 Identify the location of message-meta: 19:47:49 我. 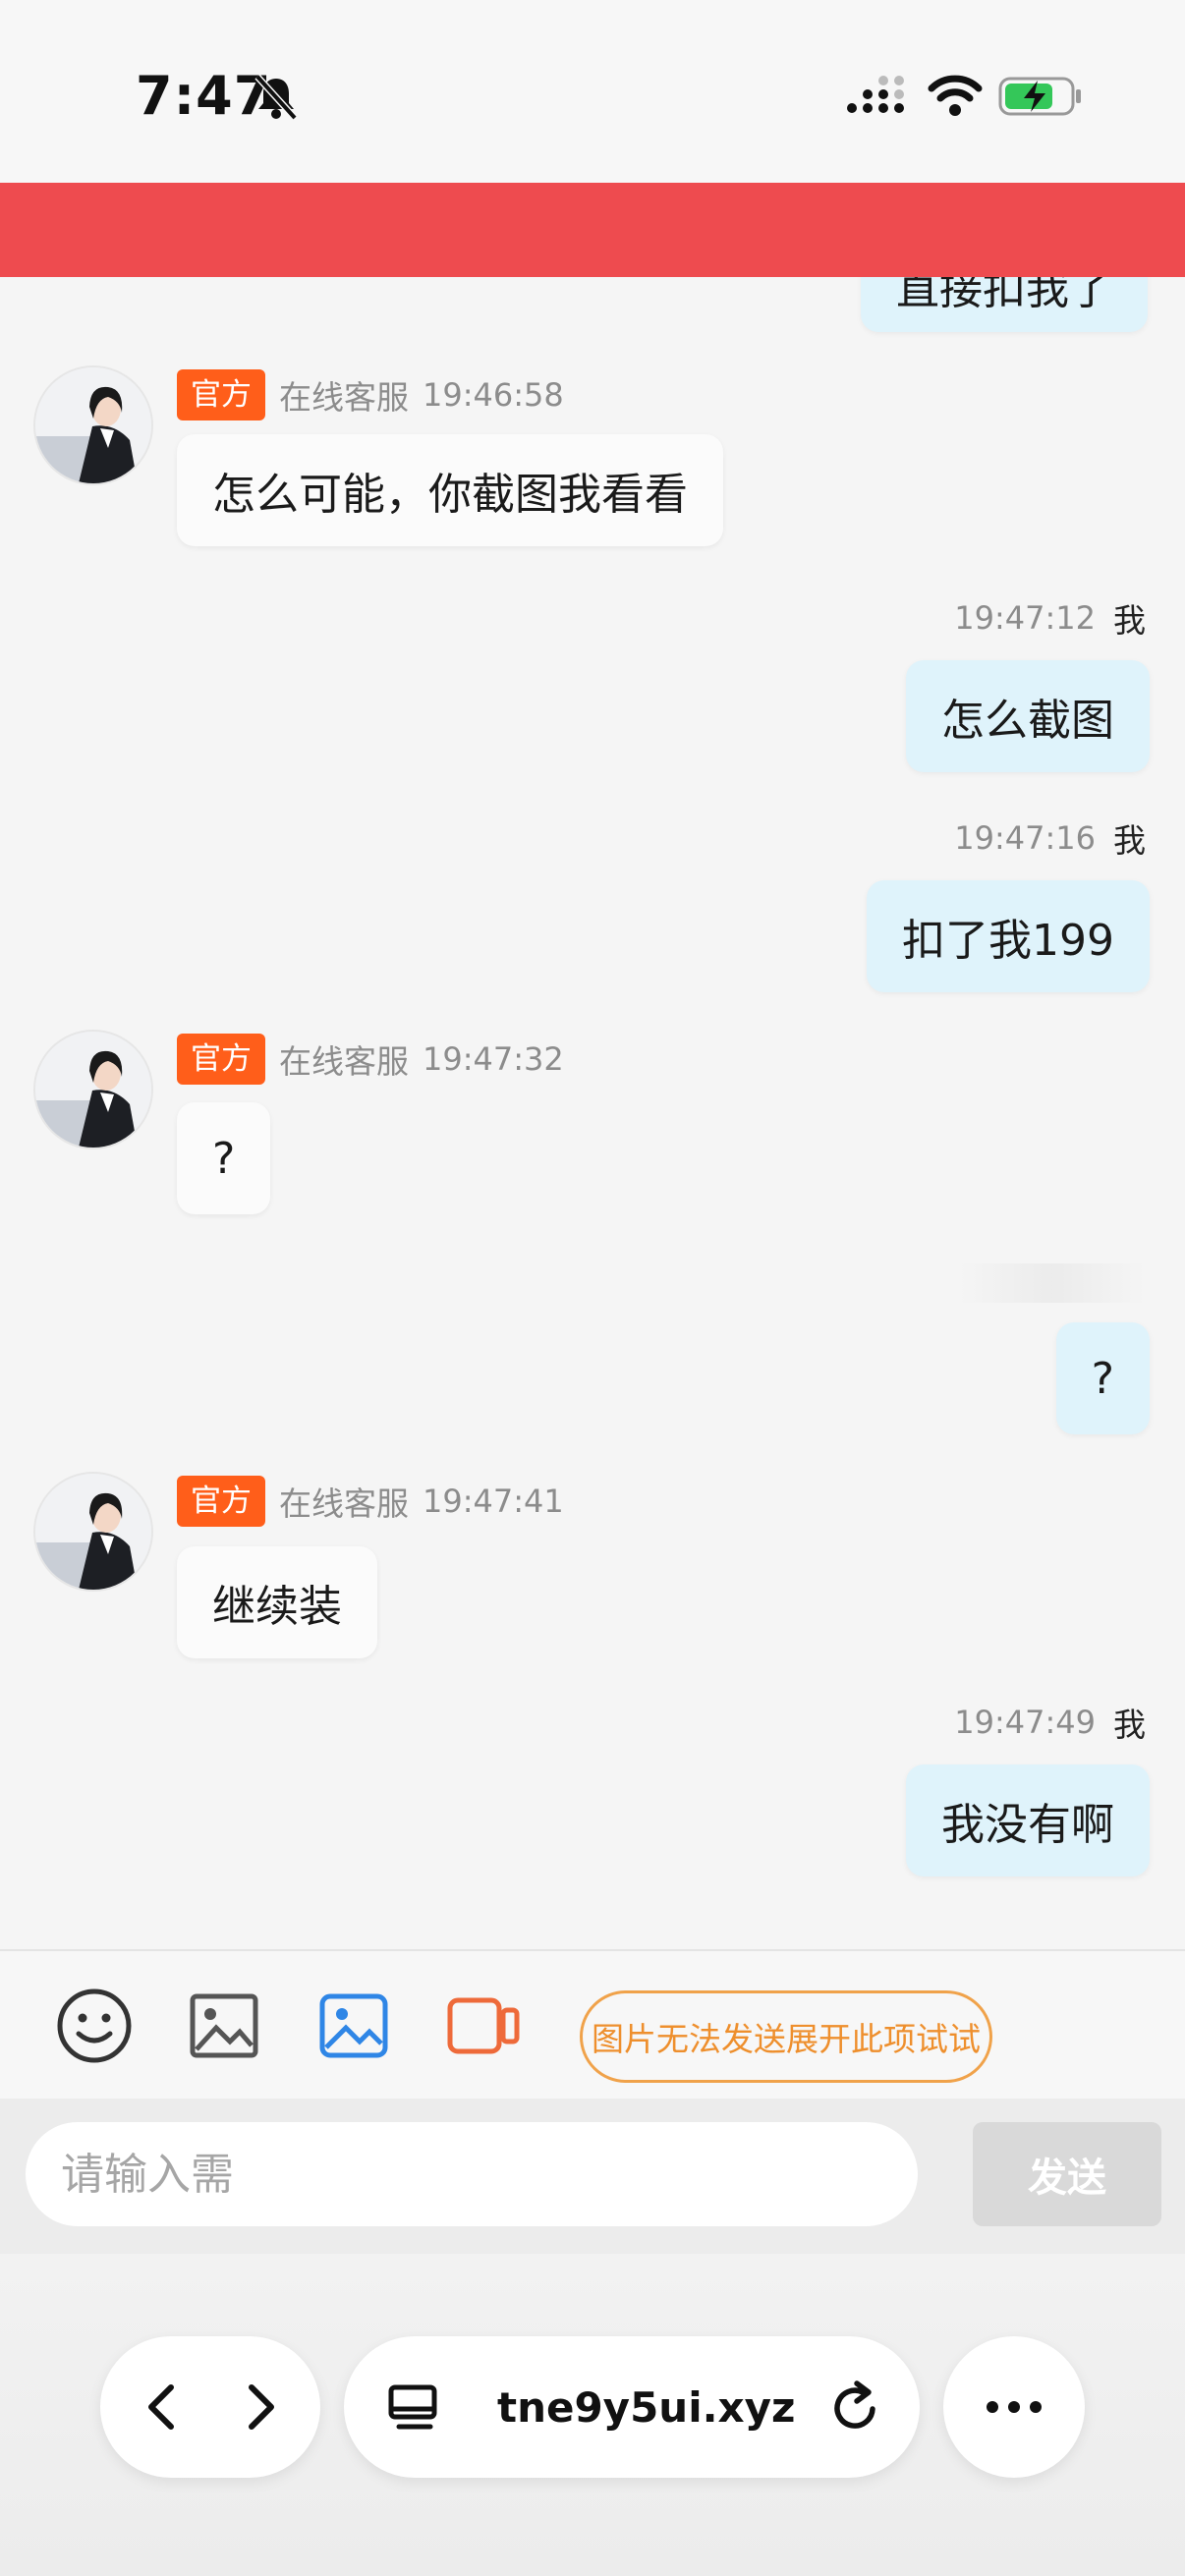
(1050, 1722).